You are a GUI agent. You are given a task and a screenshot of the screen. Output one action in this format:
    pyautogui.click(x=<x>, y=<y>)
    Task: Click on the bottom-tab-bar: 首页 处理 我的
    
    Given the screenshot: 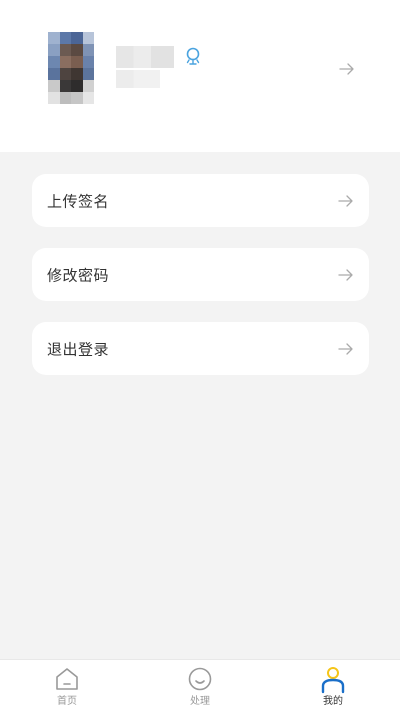 What is the action you would take?
    pyautogui.click(x=200, y=684)
    